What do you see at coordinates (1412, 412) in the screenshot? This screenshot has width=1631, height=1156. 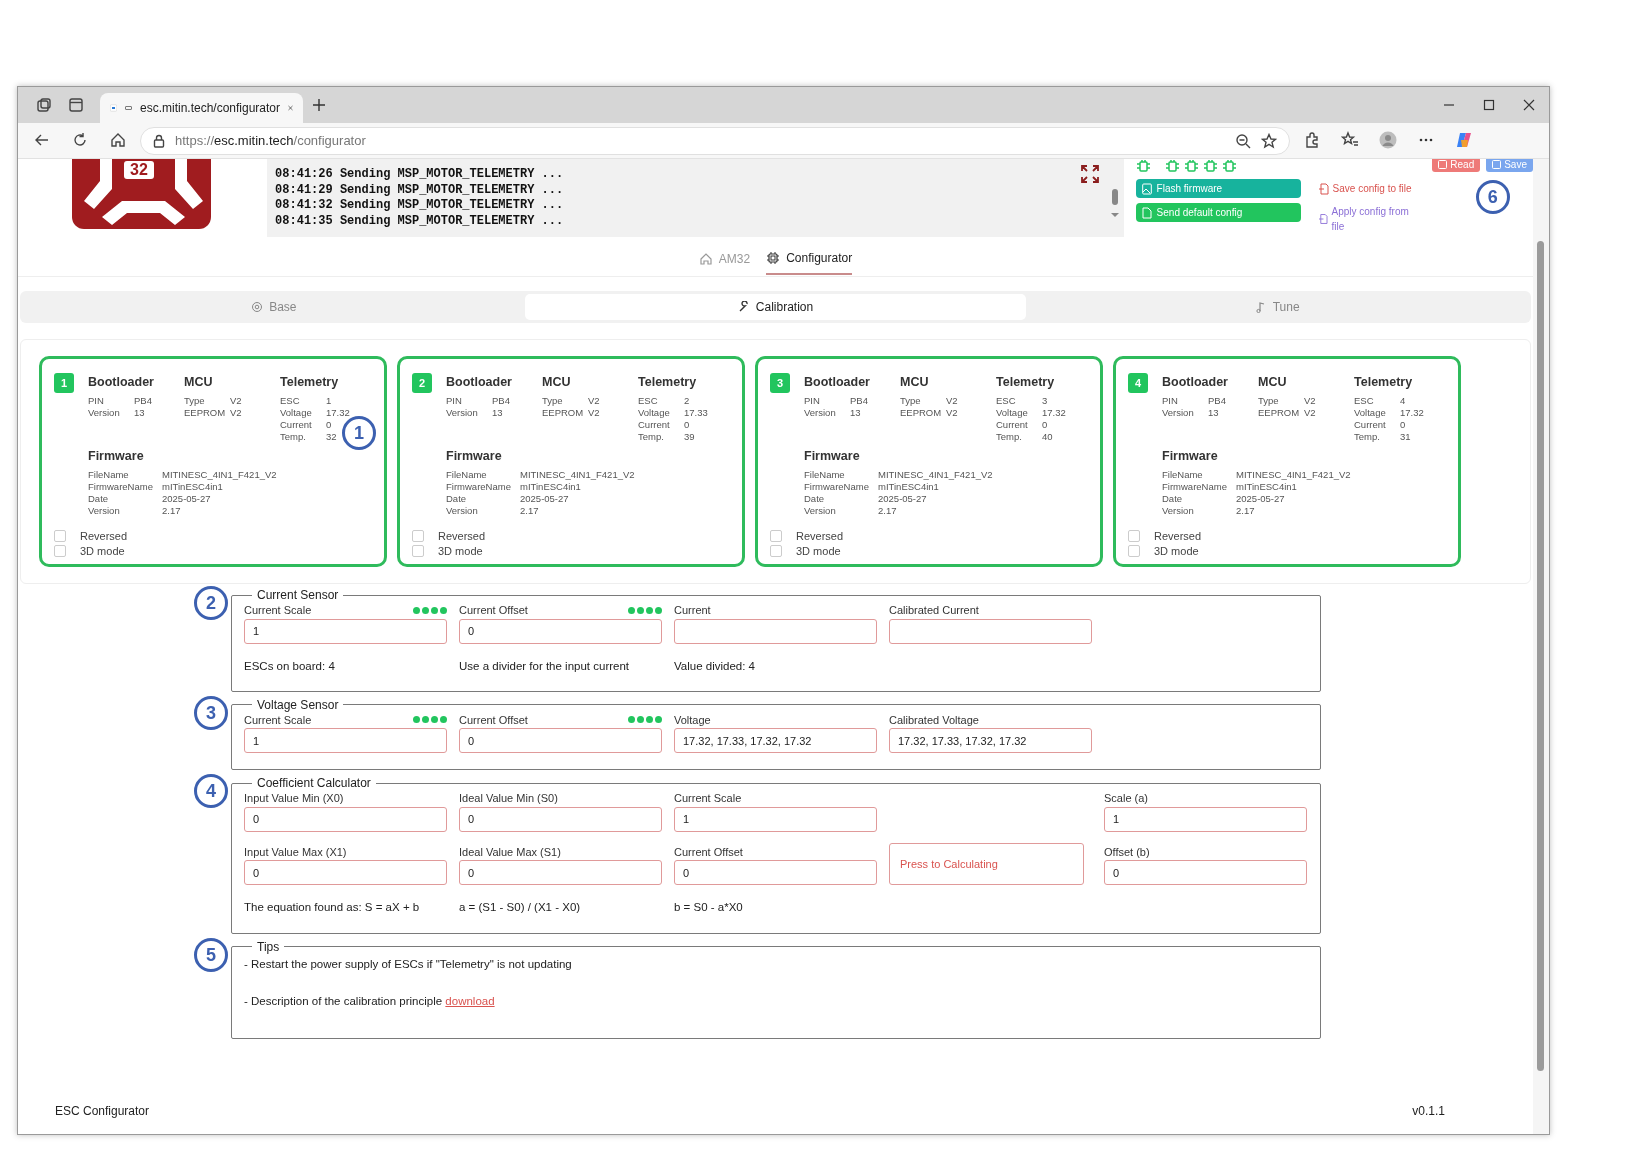 I see `field-value: 17.32` at bounding box center [1412, 412].